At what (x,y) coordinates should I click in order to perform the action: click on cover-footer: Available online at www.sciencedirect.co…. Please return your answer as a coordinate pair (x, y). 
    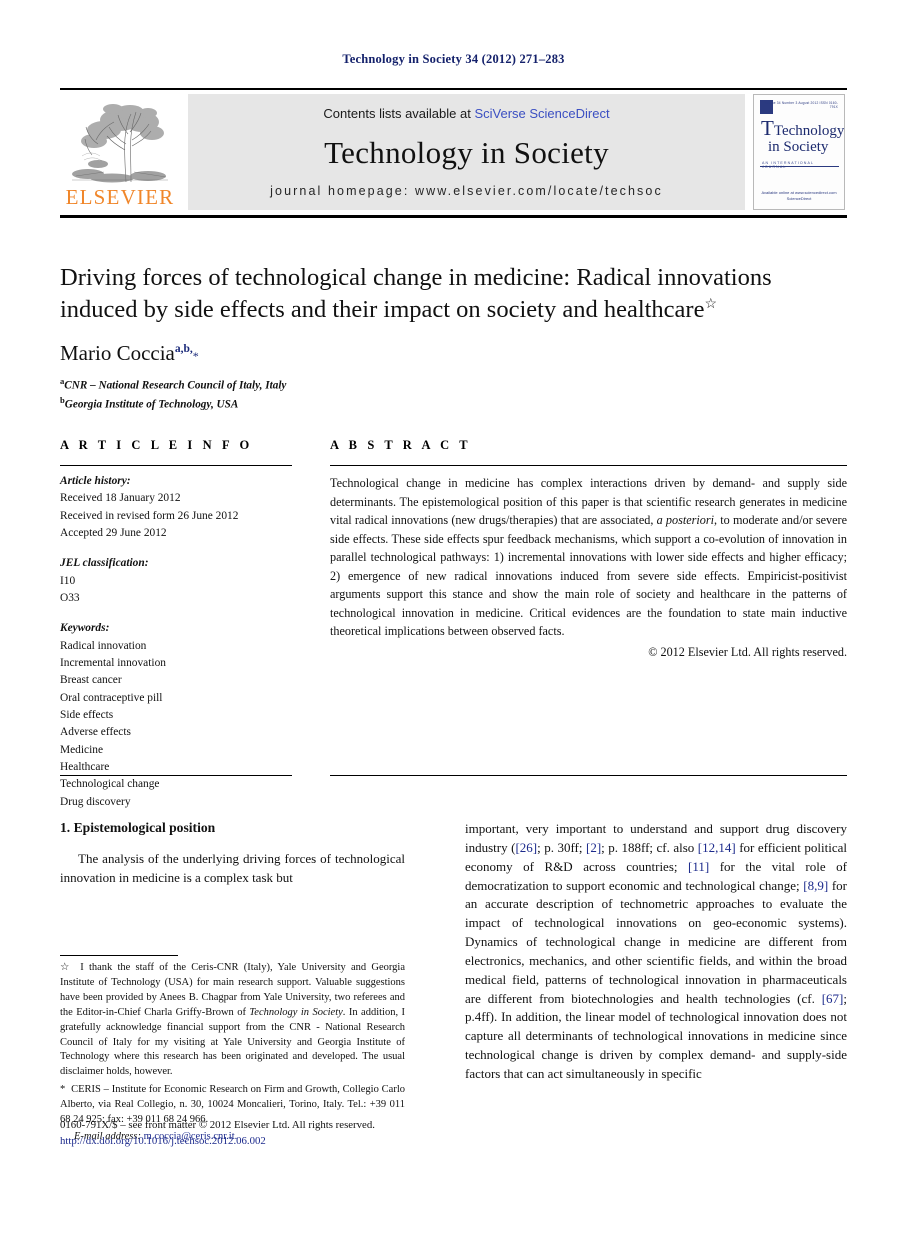
    Looking at the image, I should click on (799, 196).